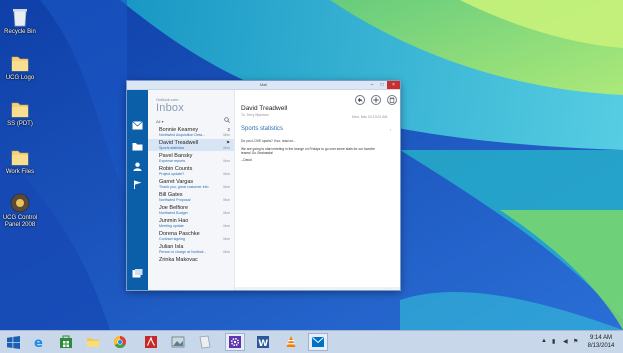  I want to click on taskbar-vlc, so click(291, 342).